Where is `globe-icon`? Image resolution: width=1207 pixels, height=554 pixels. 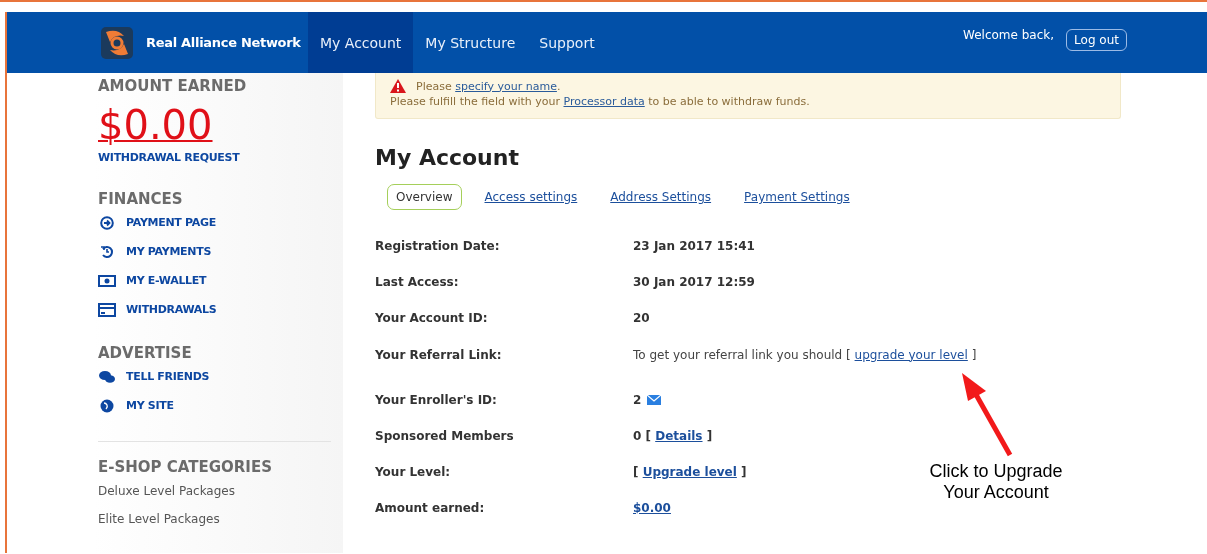 globe-icon is located at coordinates (107, 405).